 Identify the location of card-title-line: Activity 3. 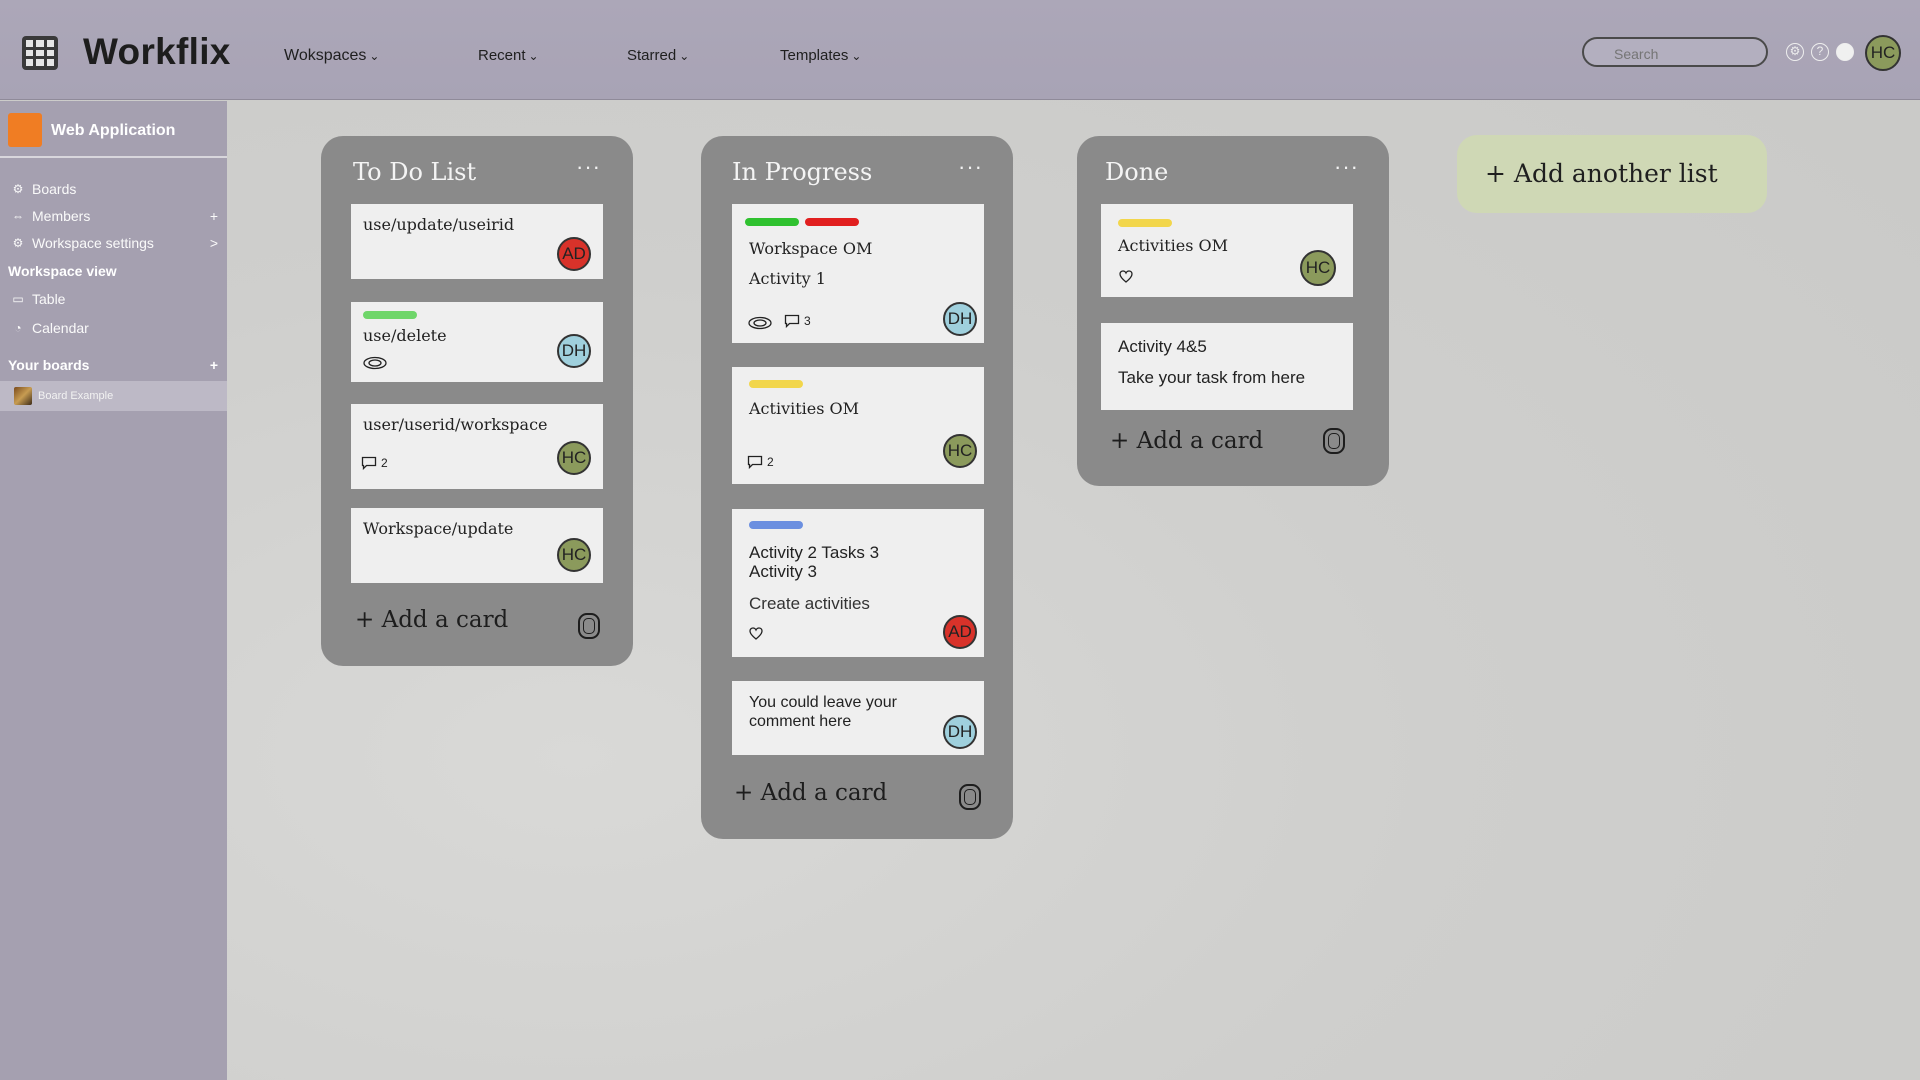
(783, 571).